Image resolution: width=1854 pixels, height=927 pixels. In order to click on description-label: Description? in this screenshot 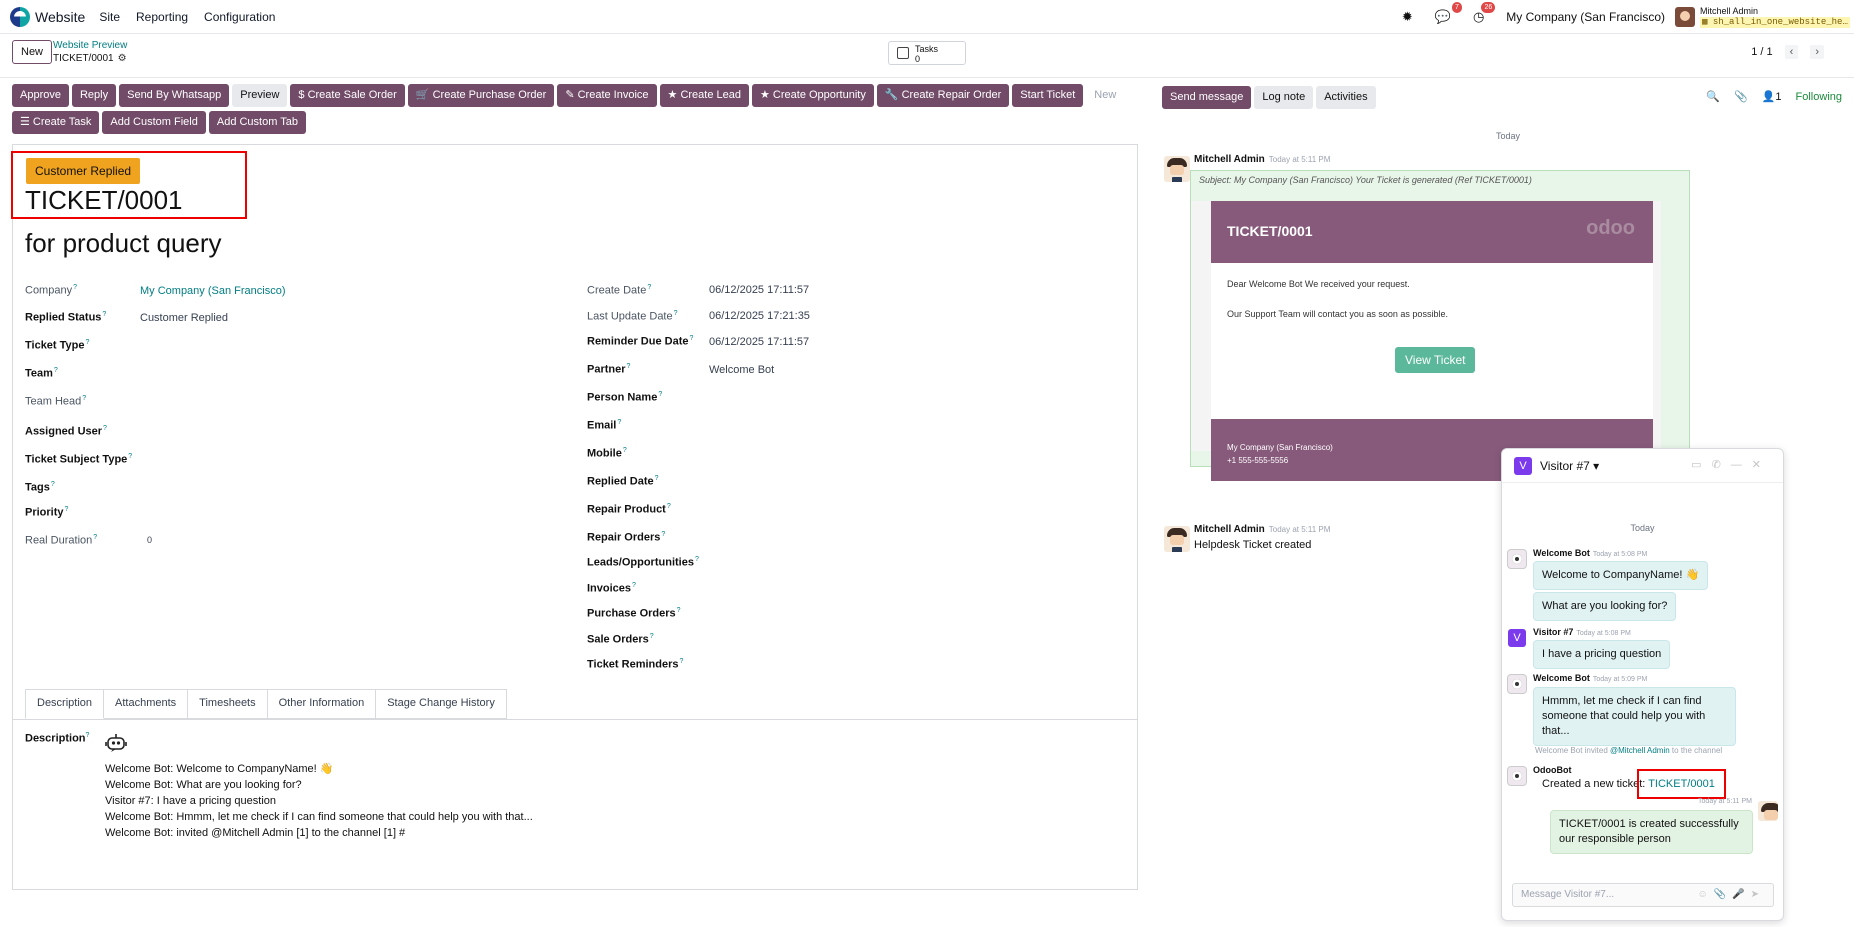, I will do `click(57, 738)`.